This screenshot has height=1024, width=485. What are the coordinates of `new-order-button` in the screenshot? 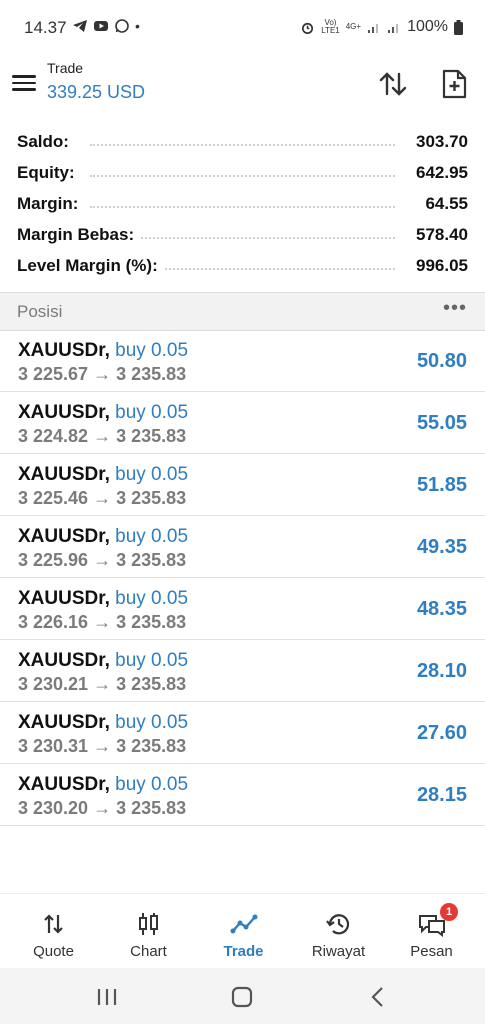 It's located at (454, 84).